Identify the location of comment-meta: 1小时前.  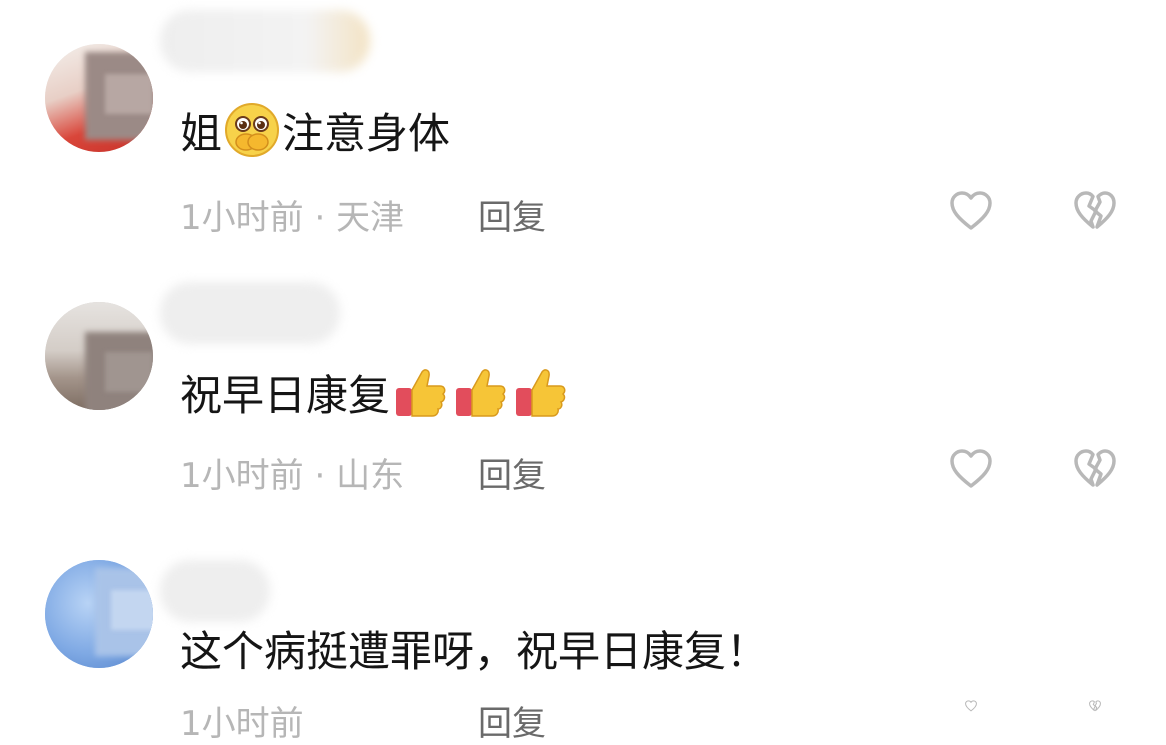
(242, 720).